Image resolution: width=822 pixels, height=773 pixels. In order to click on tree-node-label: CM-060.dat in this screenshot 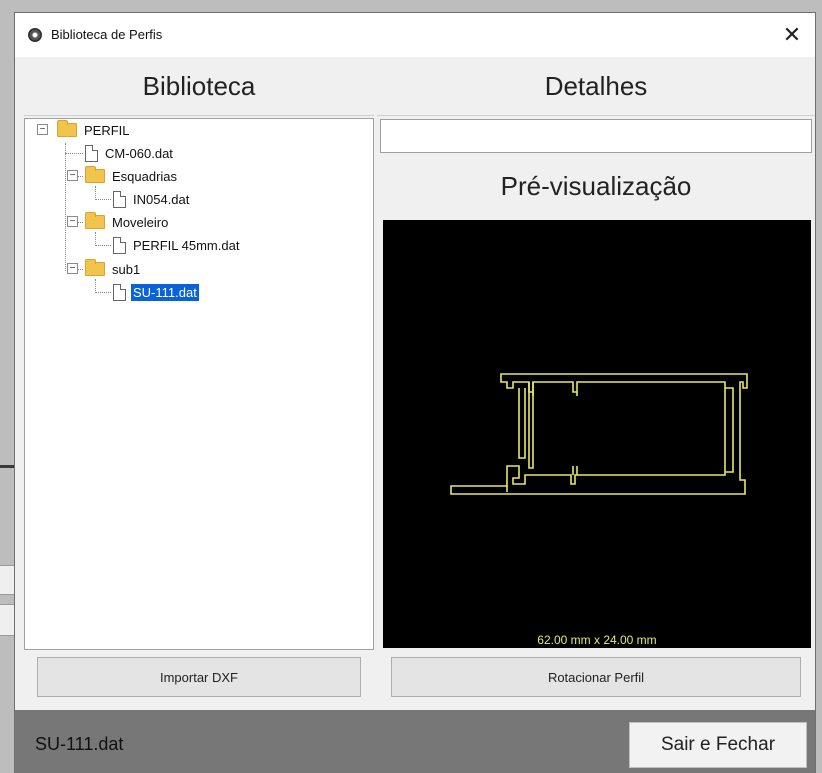, I will do `click(139, 153)`.